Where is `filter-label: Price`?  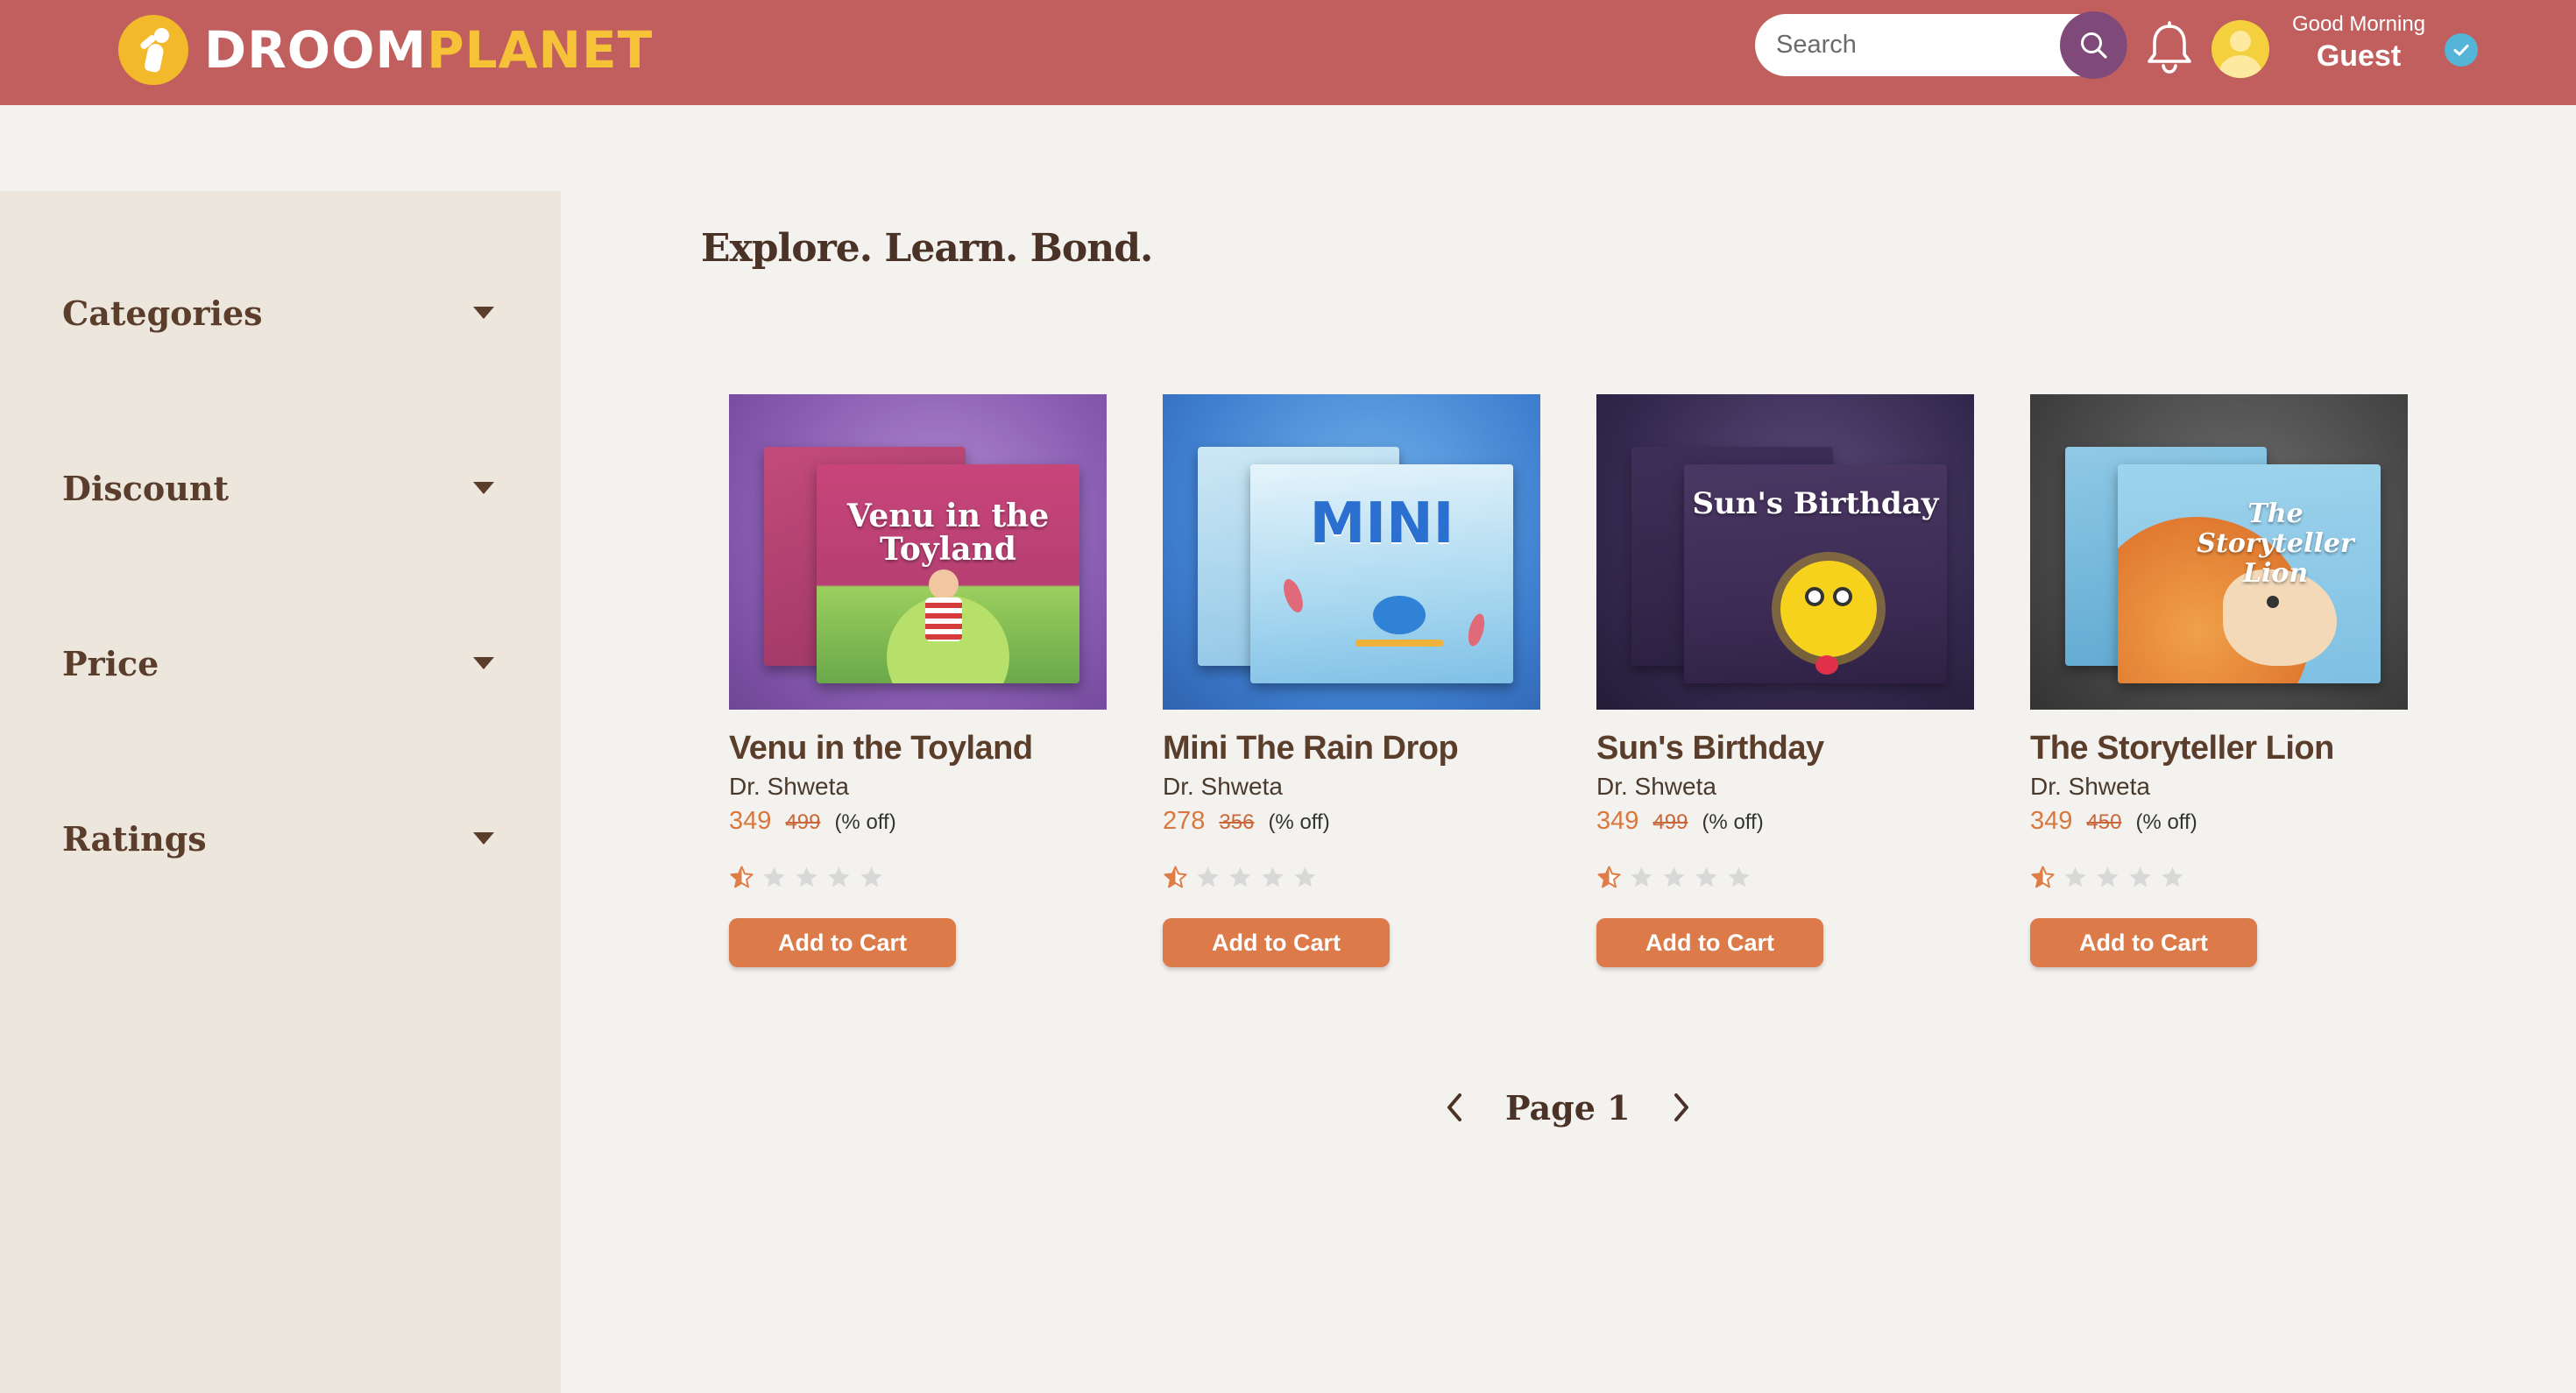 filter-label: Price is located at coordinates (110, 663).